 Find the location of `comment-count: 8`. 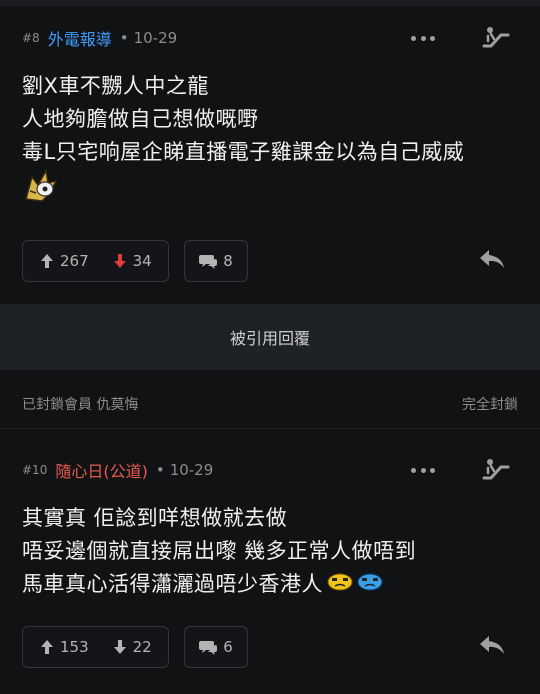

comment-count: 8 is located at coordinates (228, 261).